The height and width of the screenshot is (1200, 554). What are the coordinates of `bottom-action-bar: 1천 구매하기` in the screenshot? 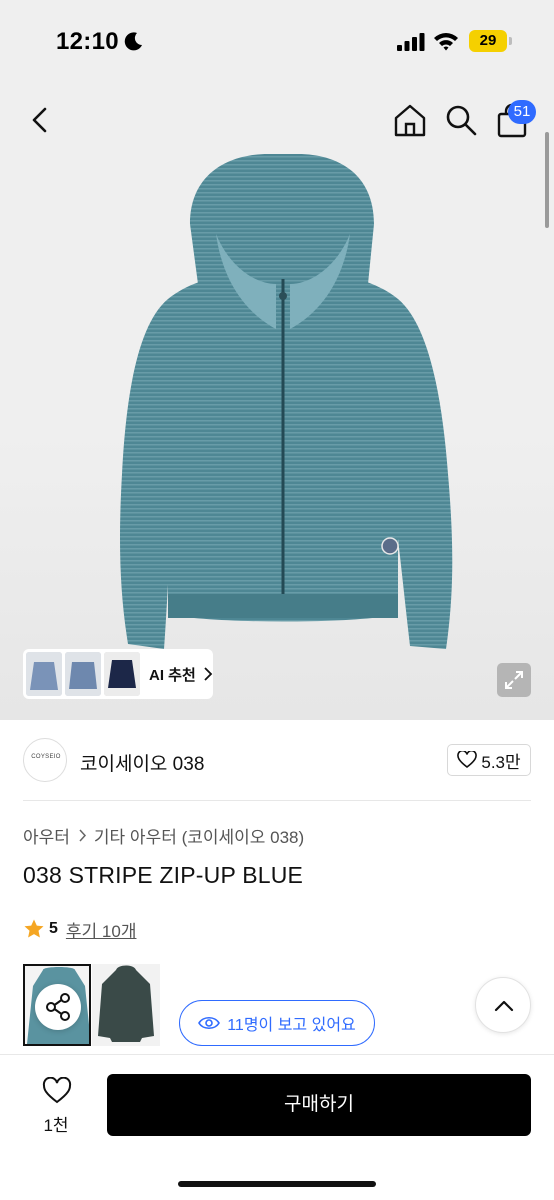 It's located at (277, 1127).